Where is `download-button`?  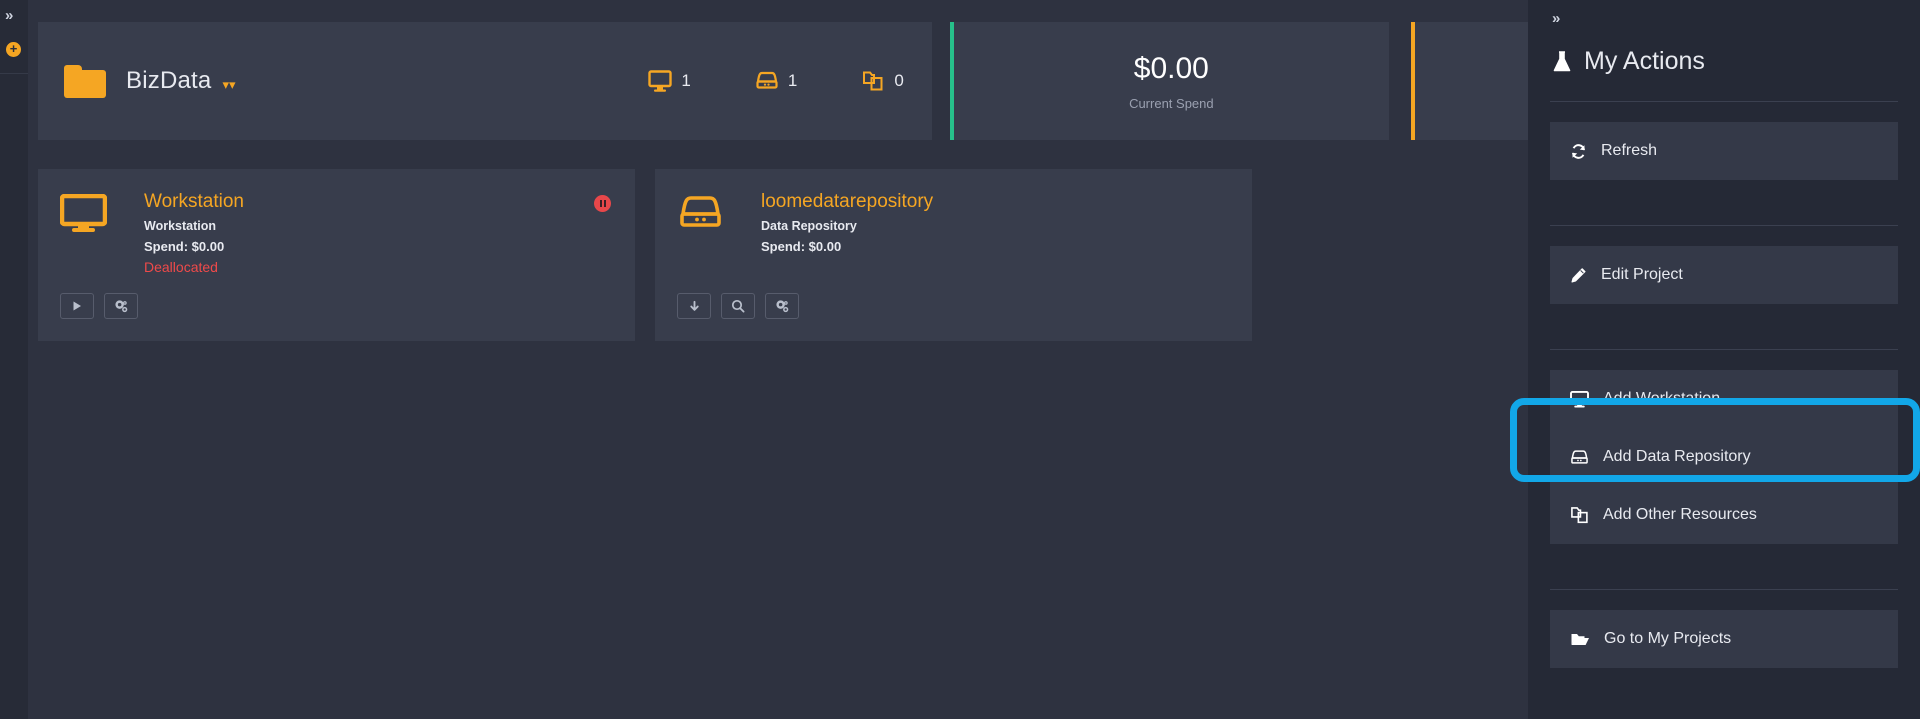
download-button is located at coordinates (694, 306).